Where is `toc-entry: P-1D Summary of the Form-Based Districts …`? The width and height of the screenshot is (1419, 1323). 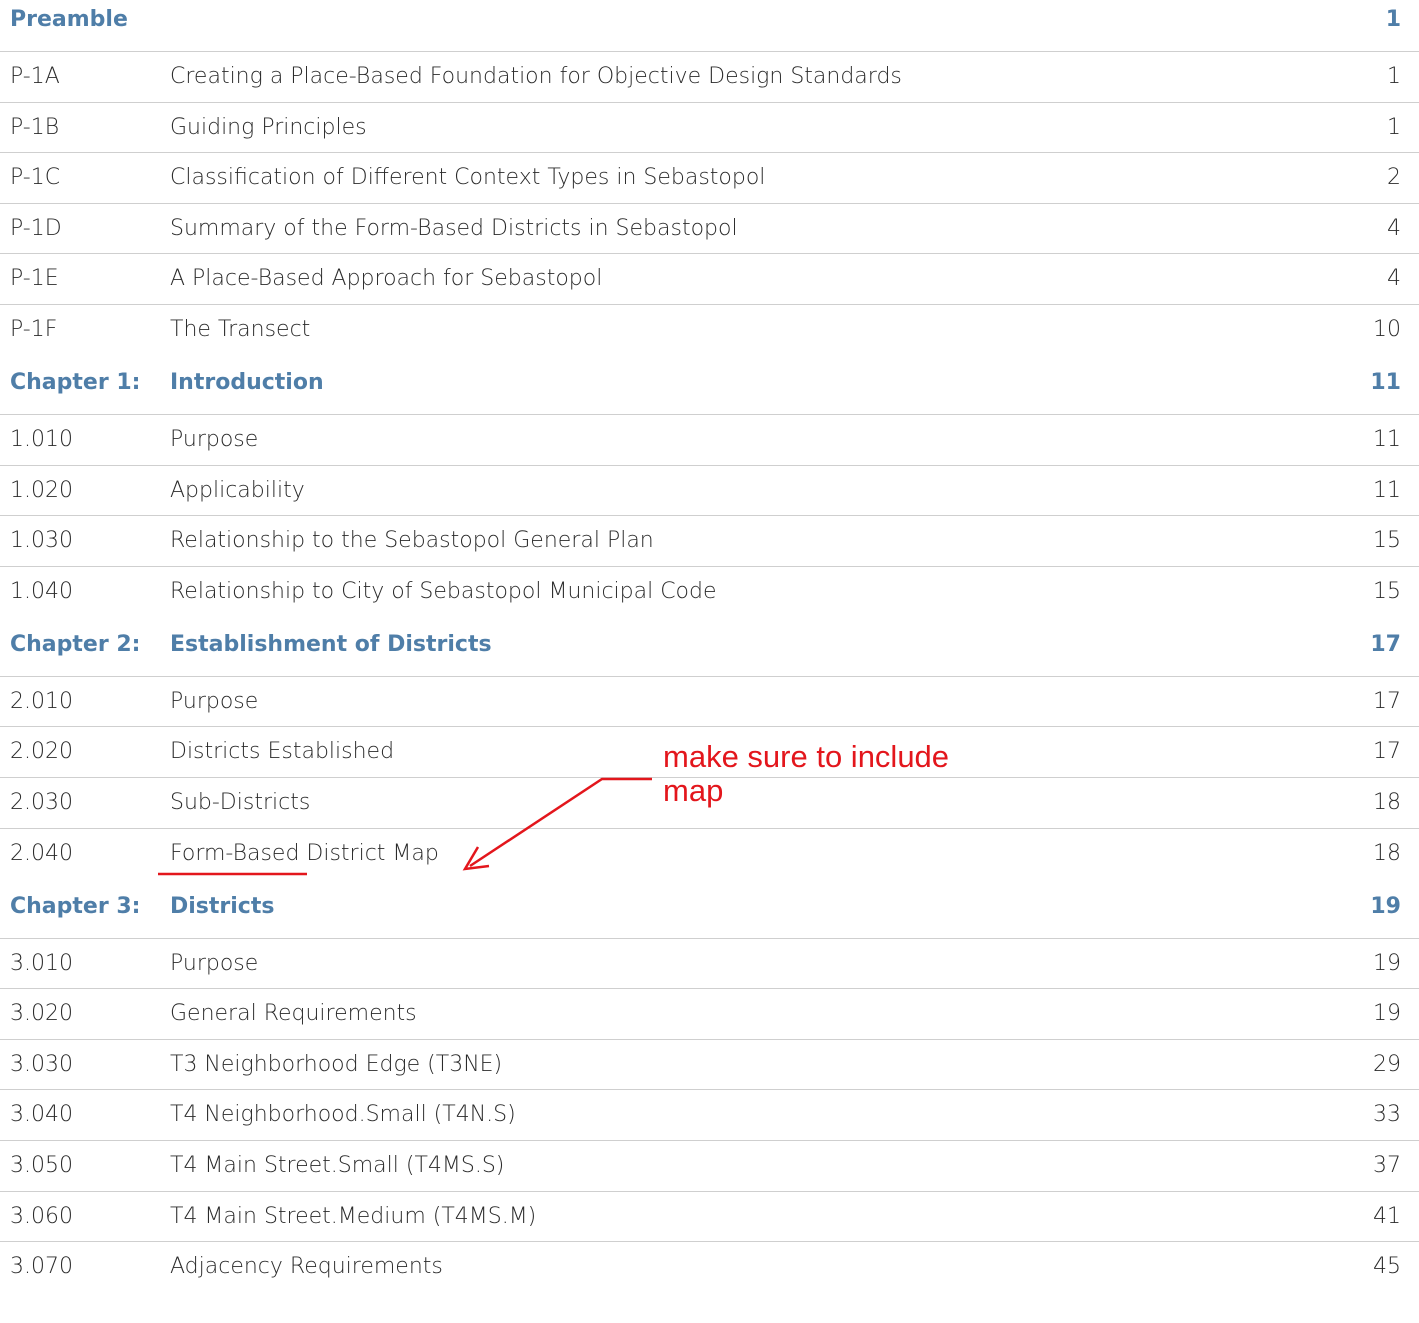
toc-entry: P-1D Summary of the Form-Based Districts … is located at coordinates (709, 229).